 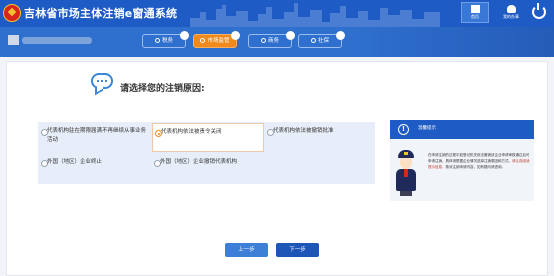 I want to click on tab-tax-icon, so click(x=157, y=40).